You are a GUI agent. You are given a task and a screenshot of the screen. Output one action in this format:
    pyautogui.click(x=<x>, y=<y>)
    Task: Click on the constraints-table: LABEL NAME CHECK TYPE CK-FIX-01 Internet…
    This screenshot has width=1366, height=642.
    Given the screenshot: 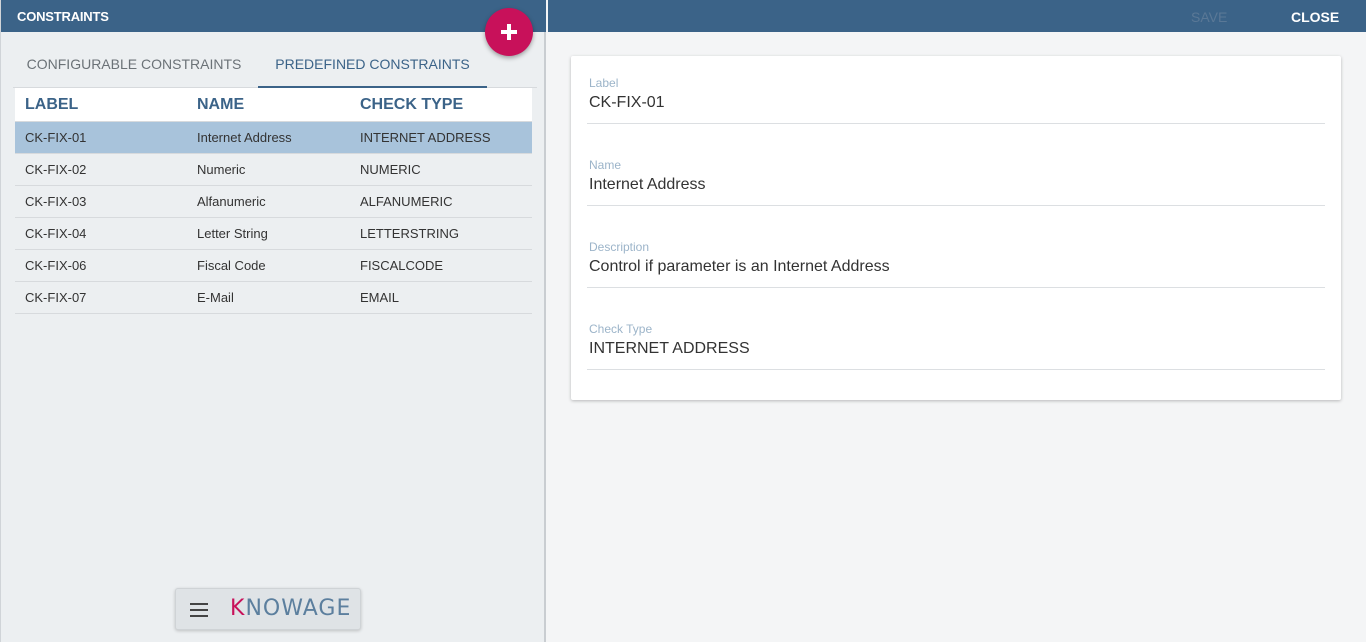 What is the action you would take?
    pyautogui.click(x=273, y=201)
    